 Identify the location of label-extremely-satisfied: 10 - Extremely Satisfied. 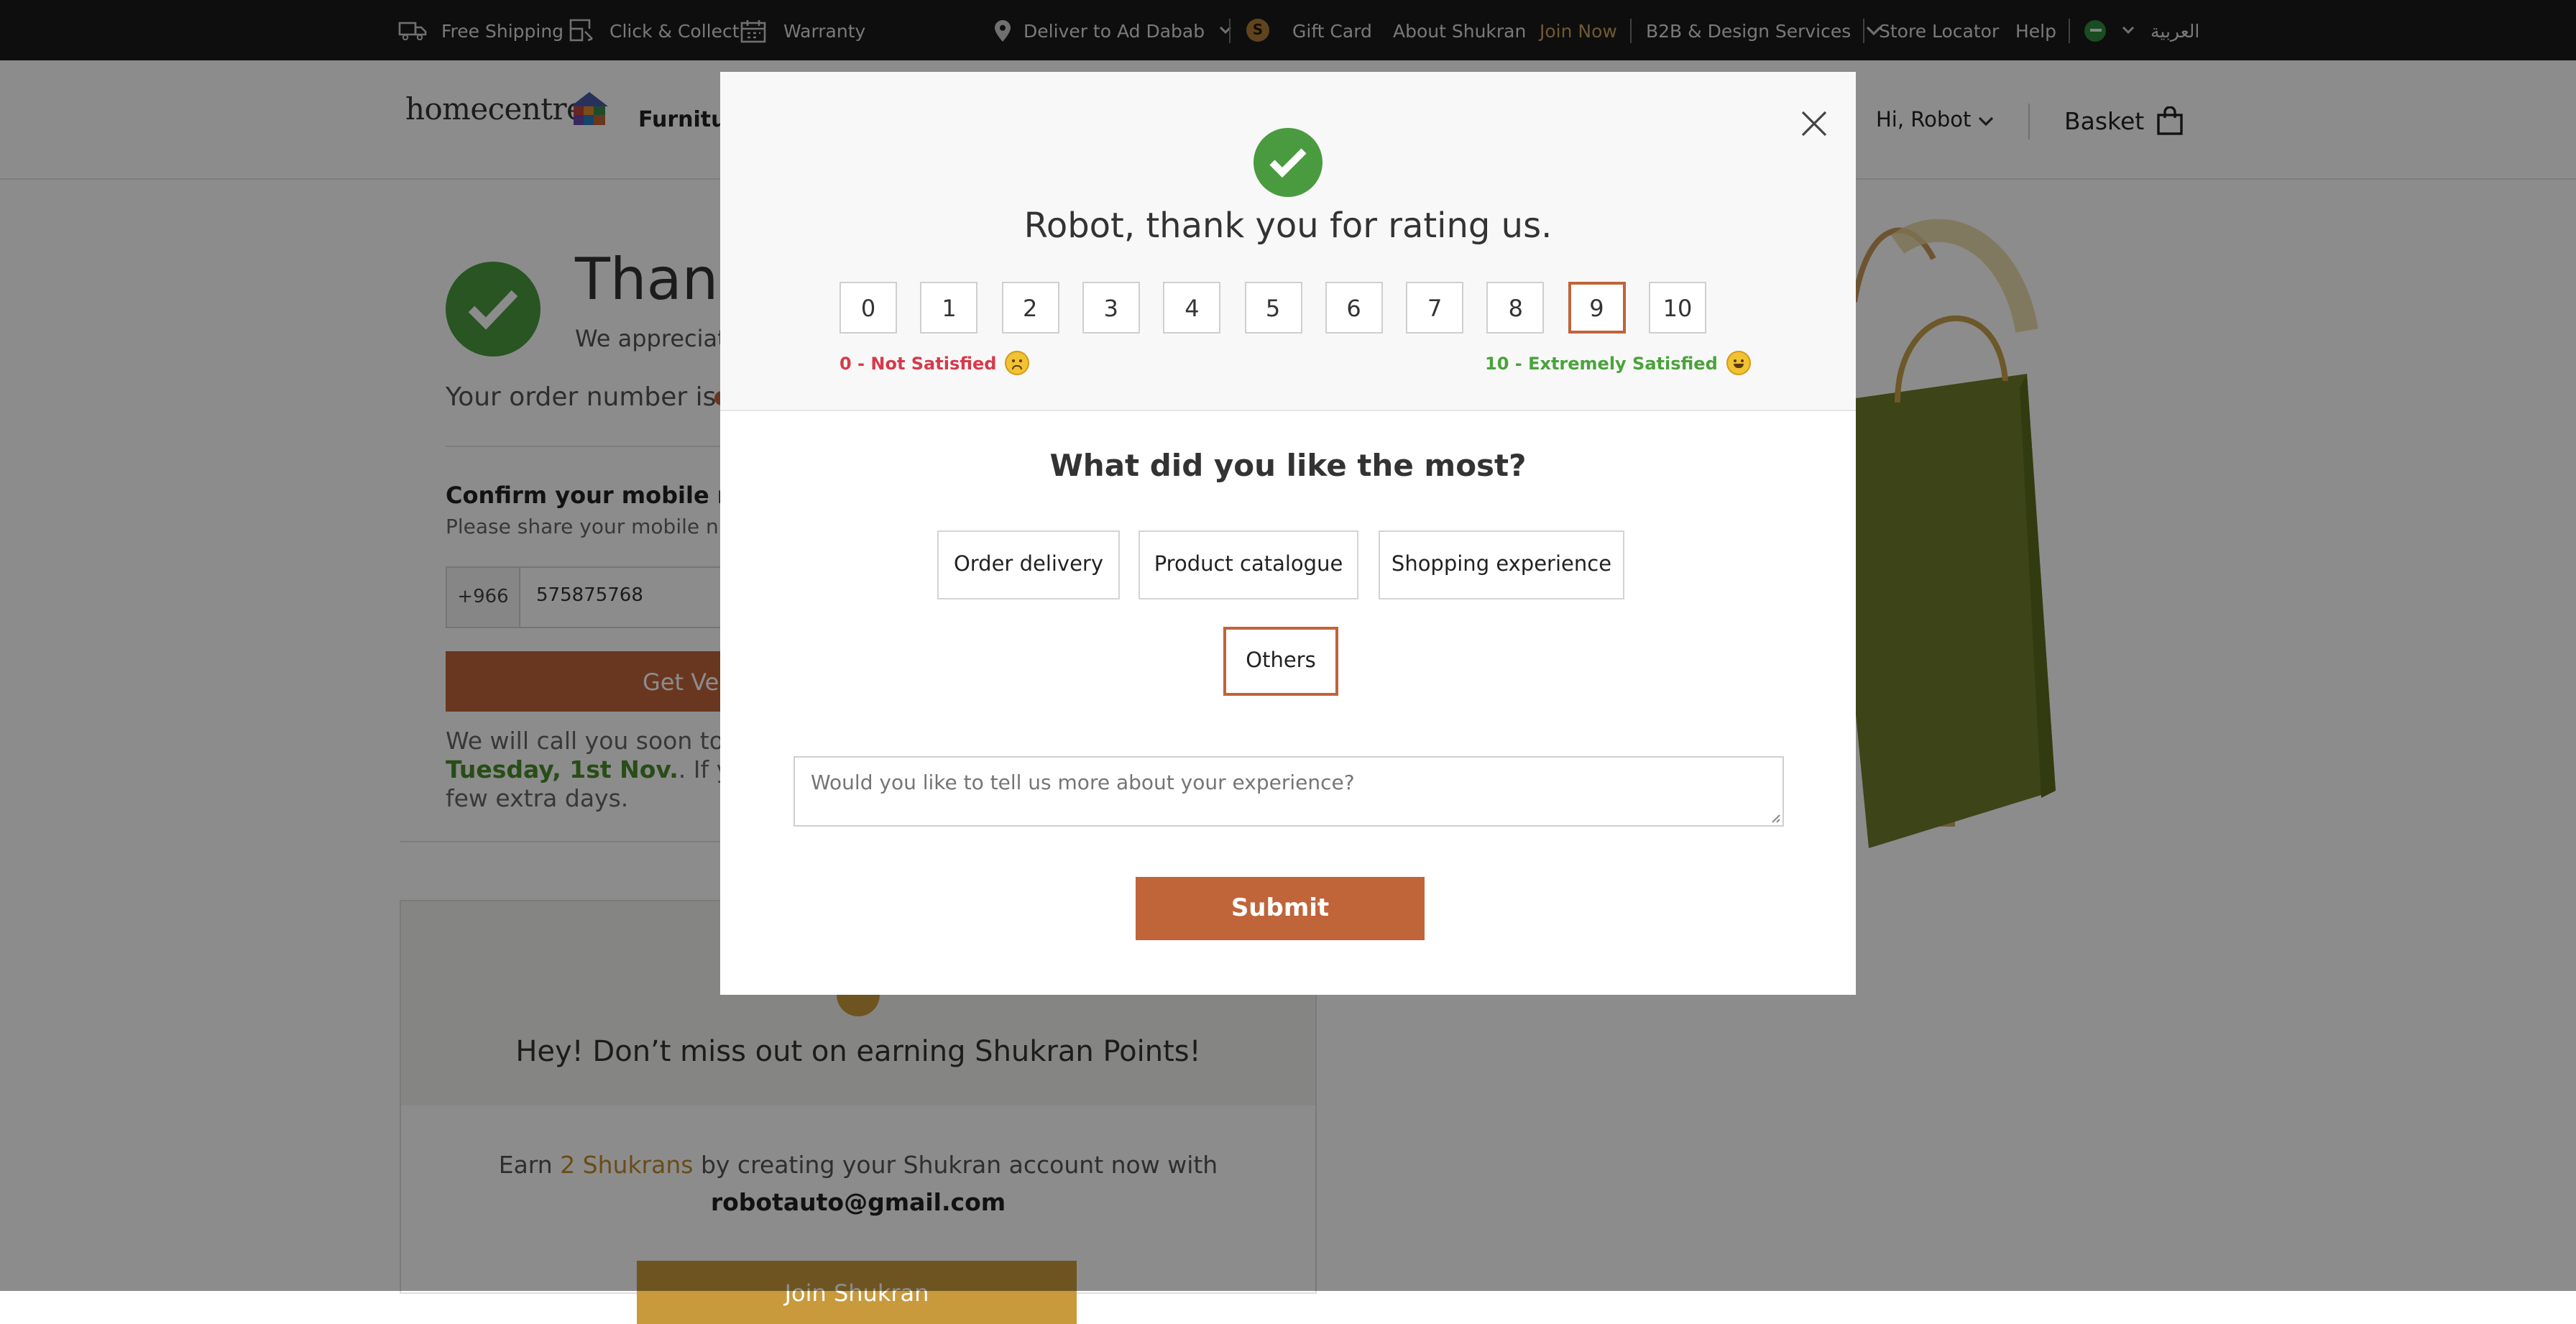
(1618, 363).